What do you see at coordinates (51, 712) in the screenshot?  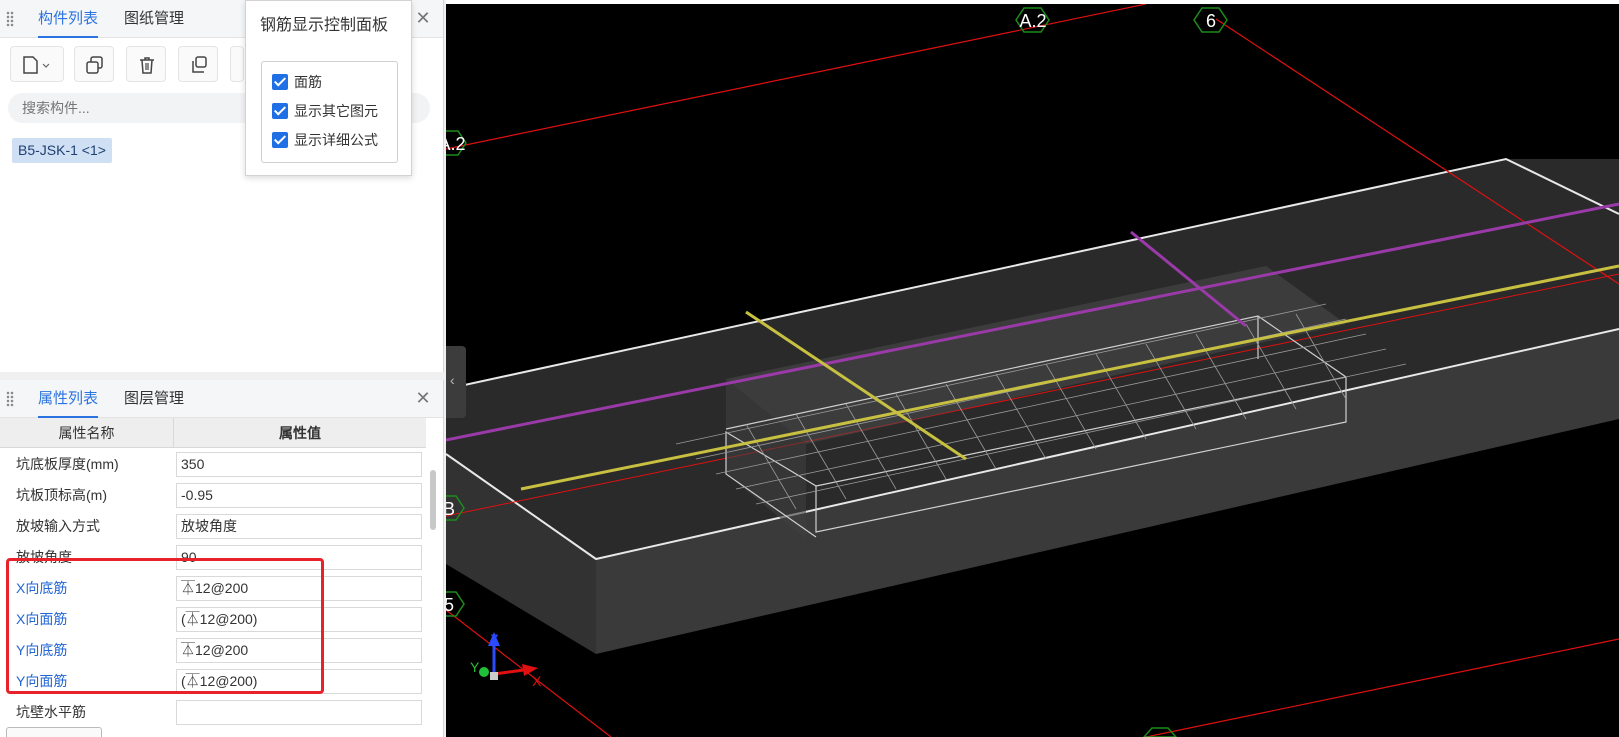 I see `property-name: 坑壁水平筋` at bounding box center [51, 712].